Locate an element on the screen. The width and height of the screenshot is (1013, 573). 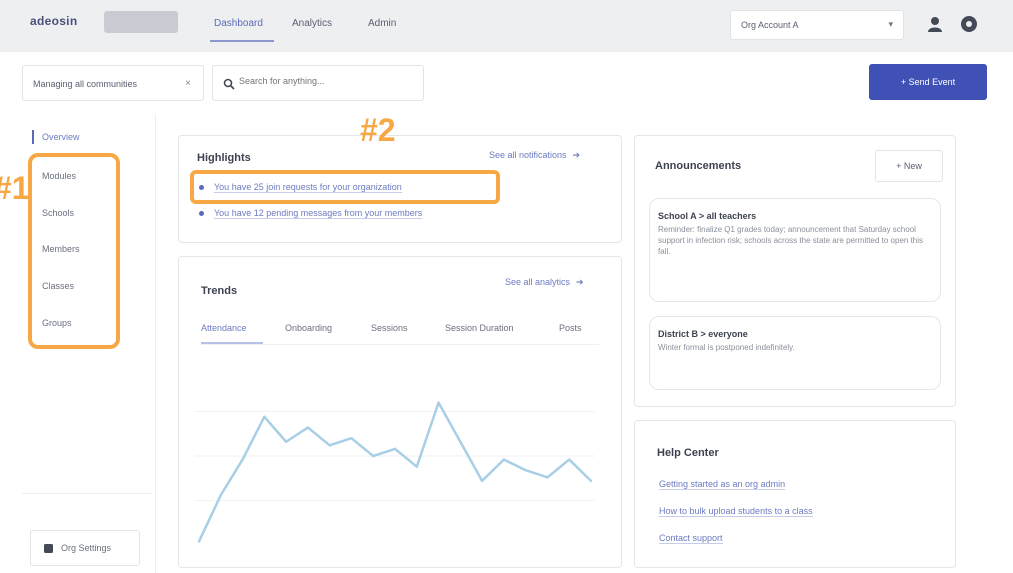
nav-active-indicator is located at coordinates (242, 41).